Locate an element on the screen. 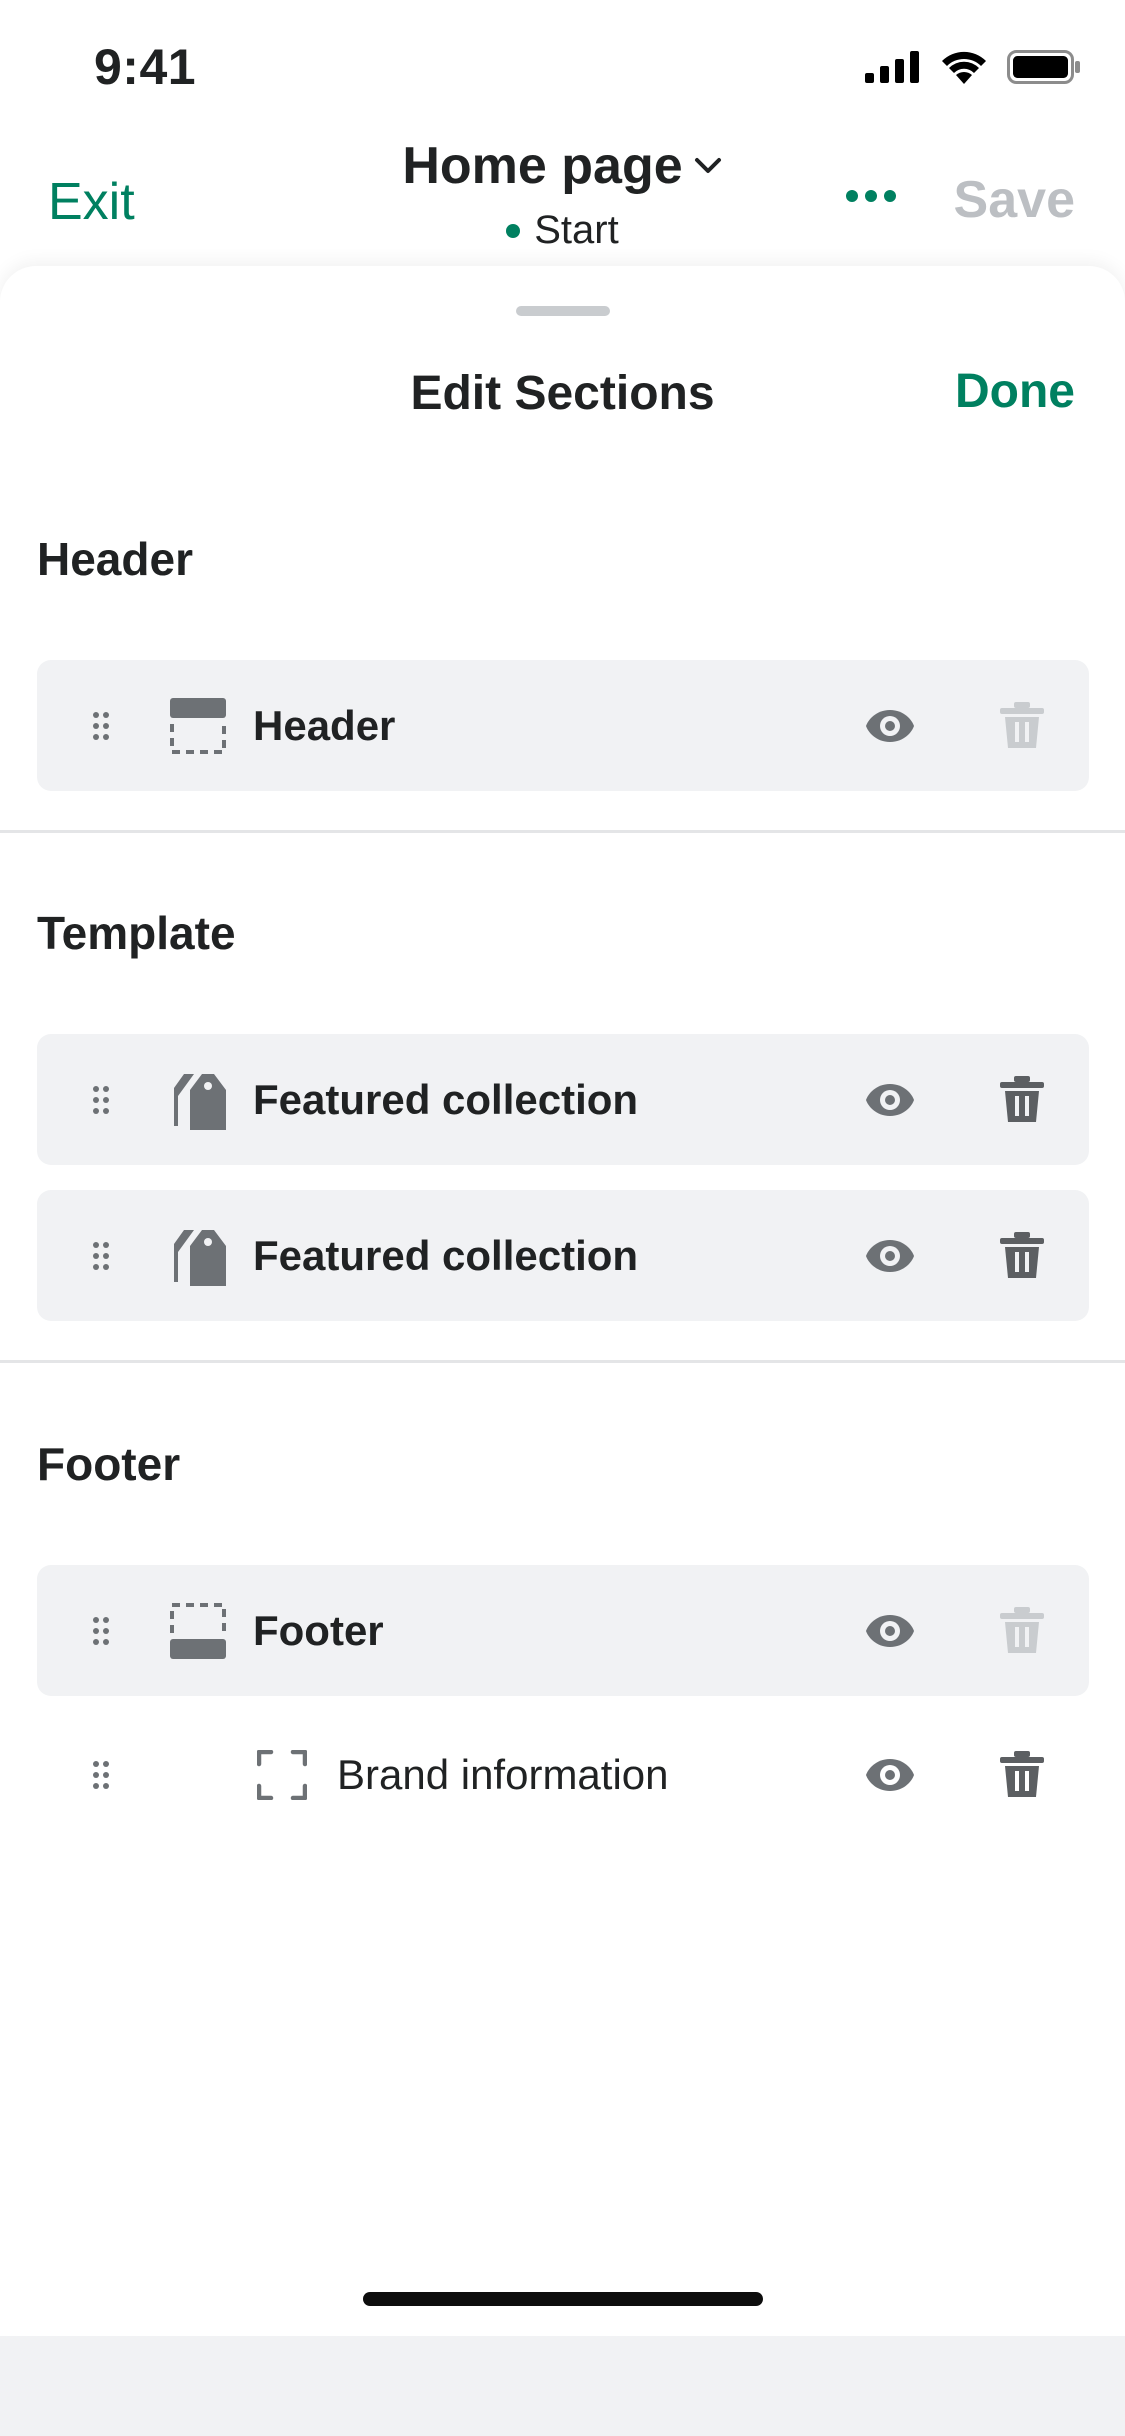  status-icons is located at coordinates (973, 67).